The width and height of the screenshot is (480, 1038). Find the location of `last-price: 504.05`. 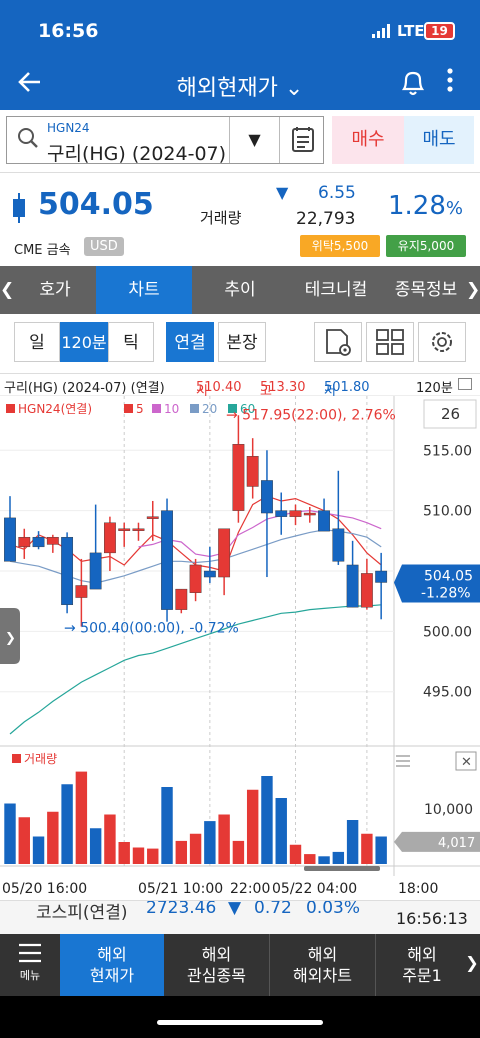

last-price: 504.05 is located at coordinates (96, 204).